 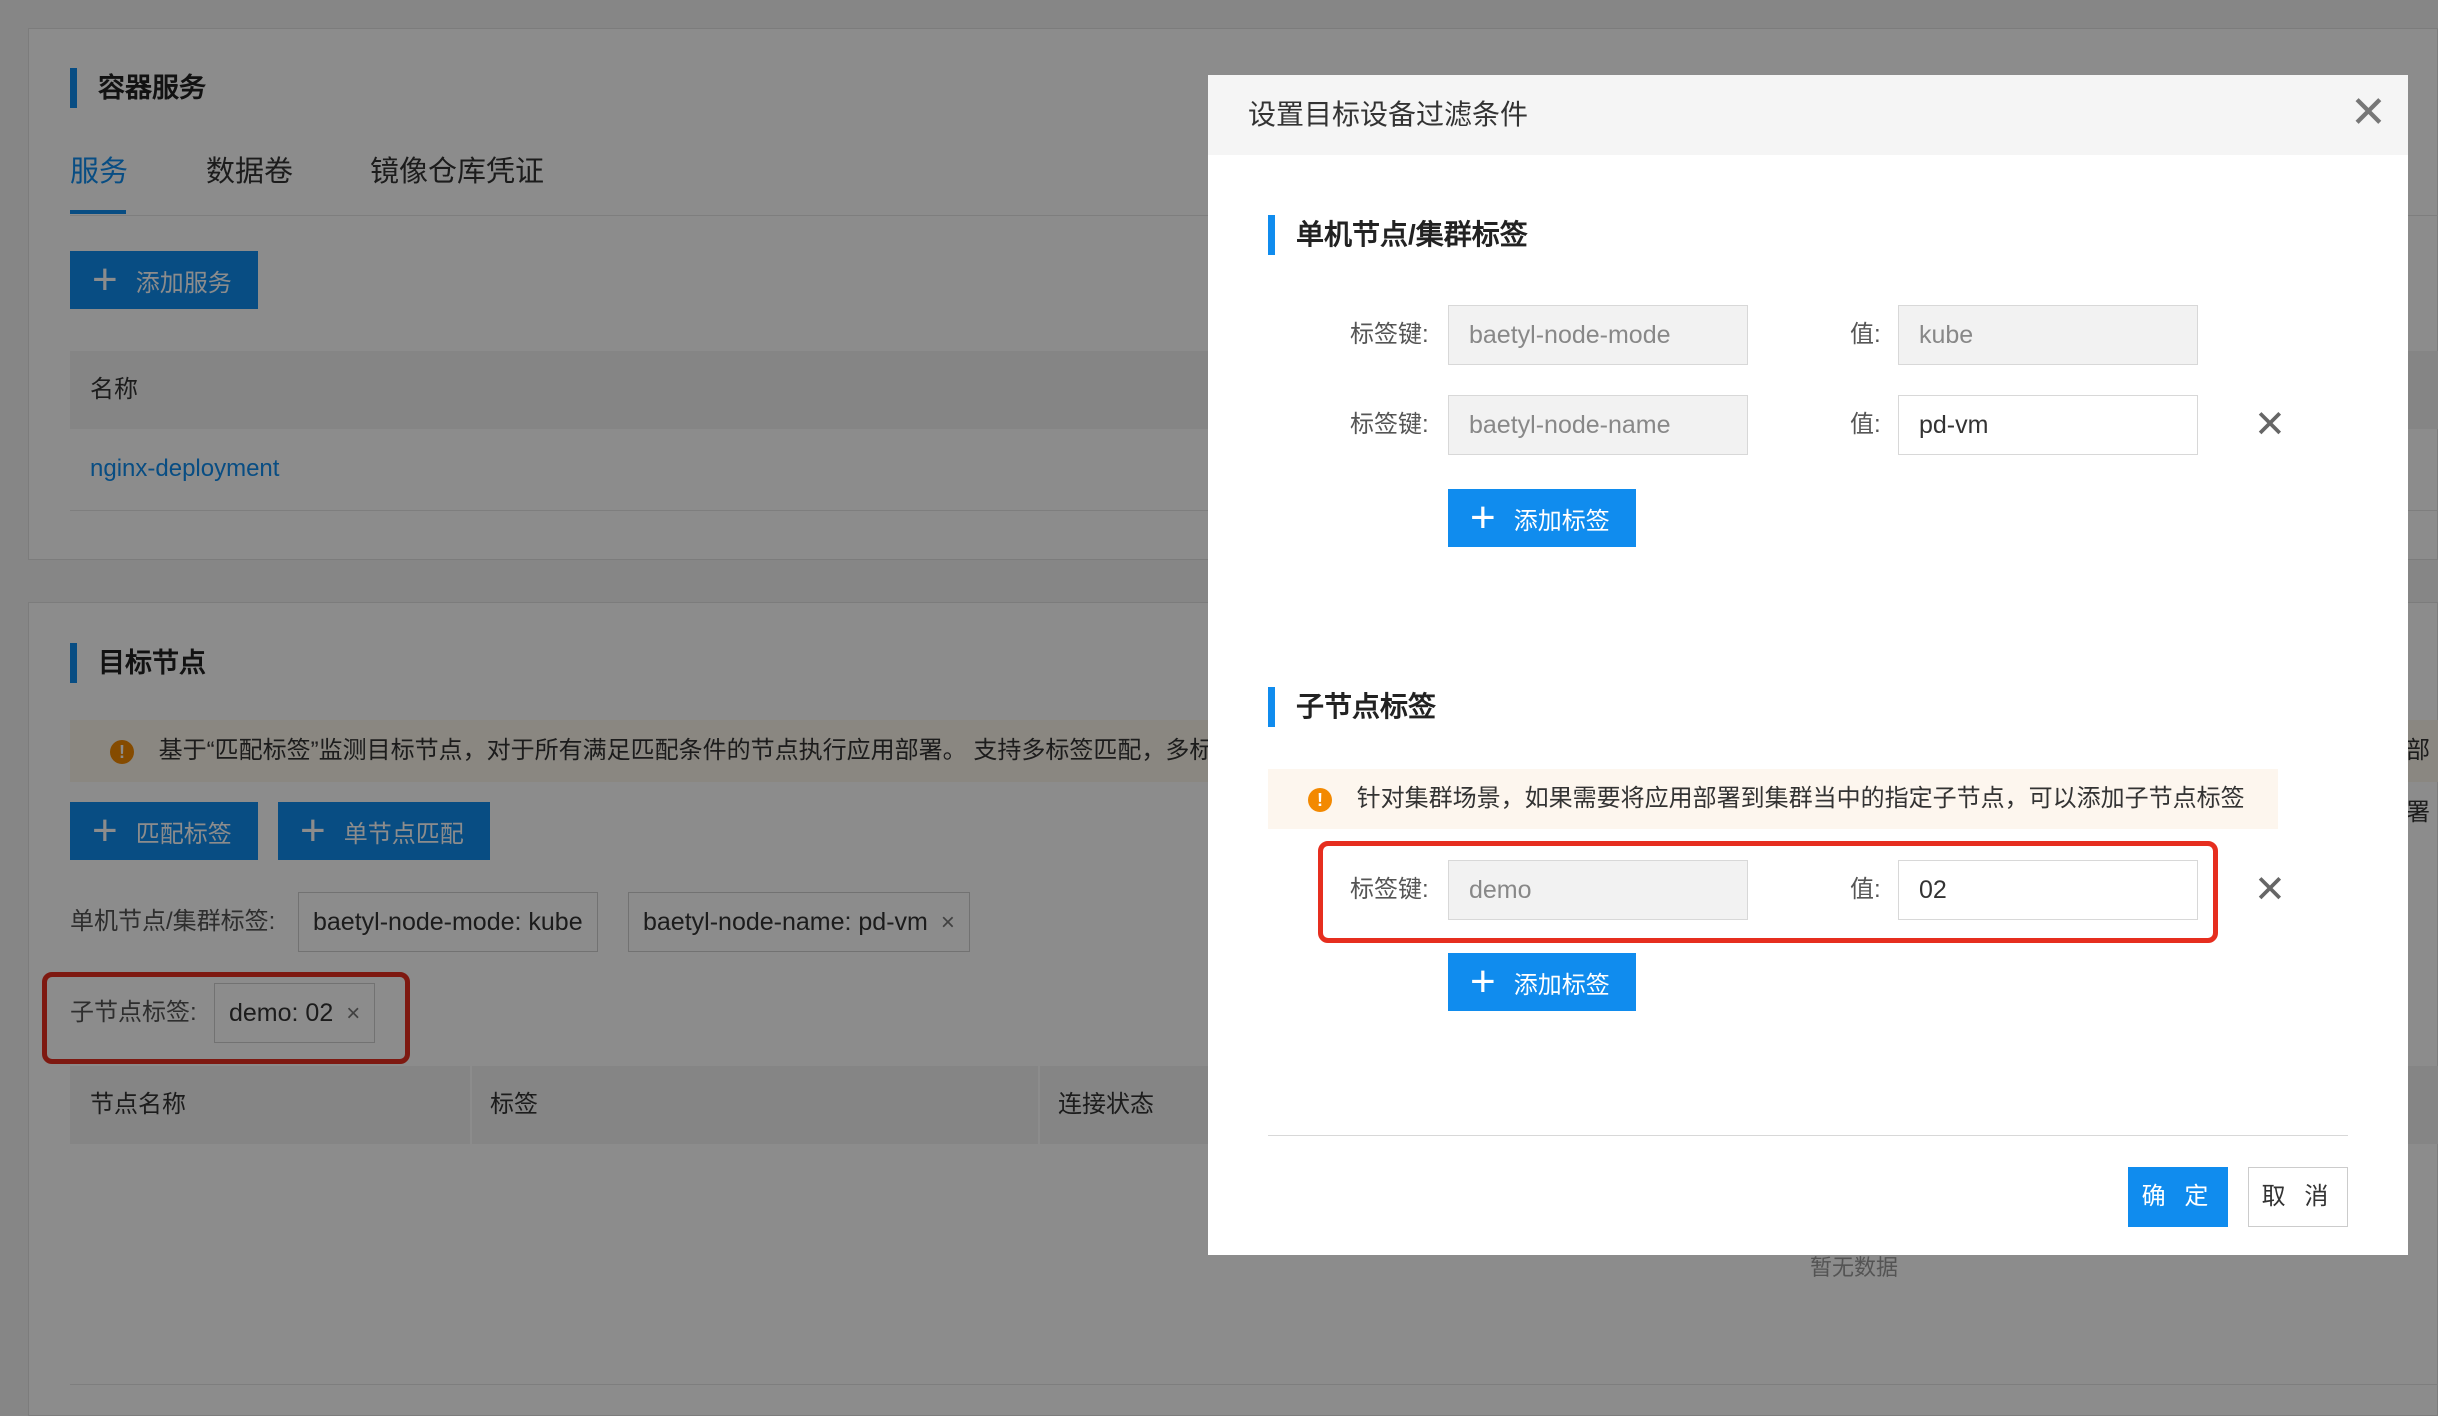 I want to click on value-input-node-mode, so click(x=2048, y=335).